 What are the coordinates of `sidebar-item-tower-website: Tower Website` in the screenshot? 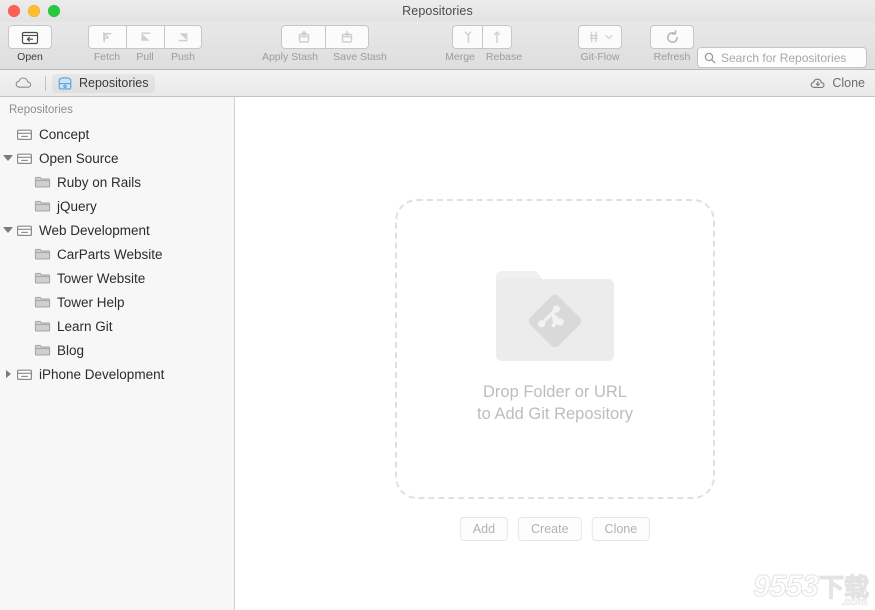 It's located at (117, 278).